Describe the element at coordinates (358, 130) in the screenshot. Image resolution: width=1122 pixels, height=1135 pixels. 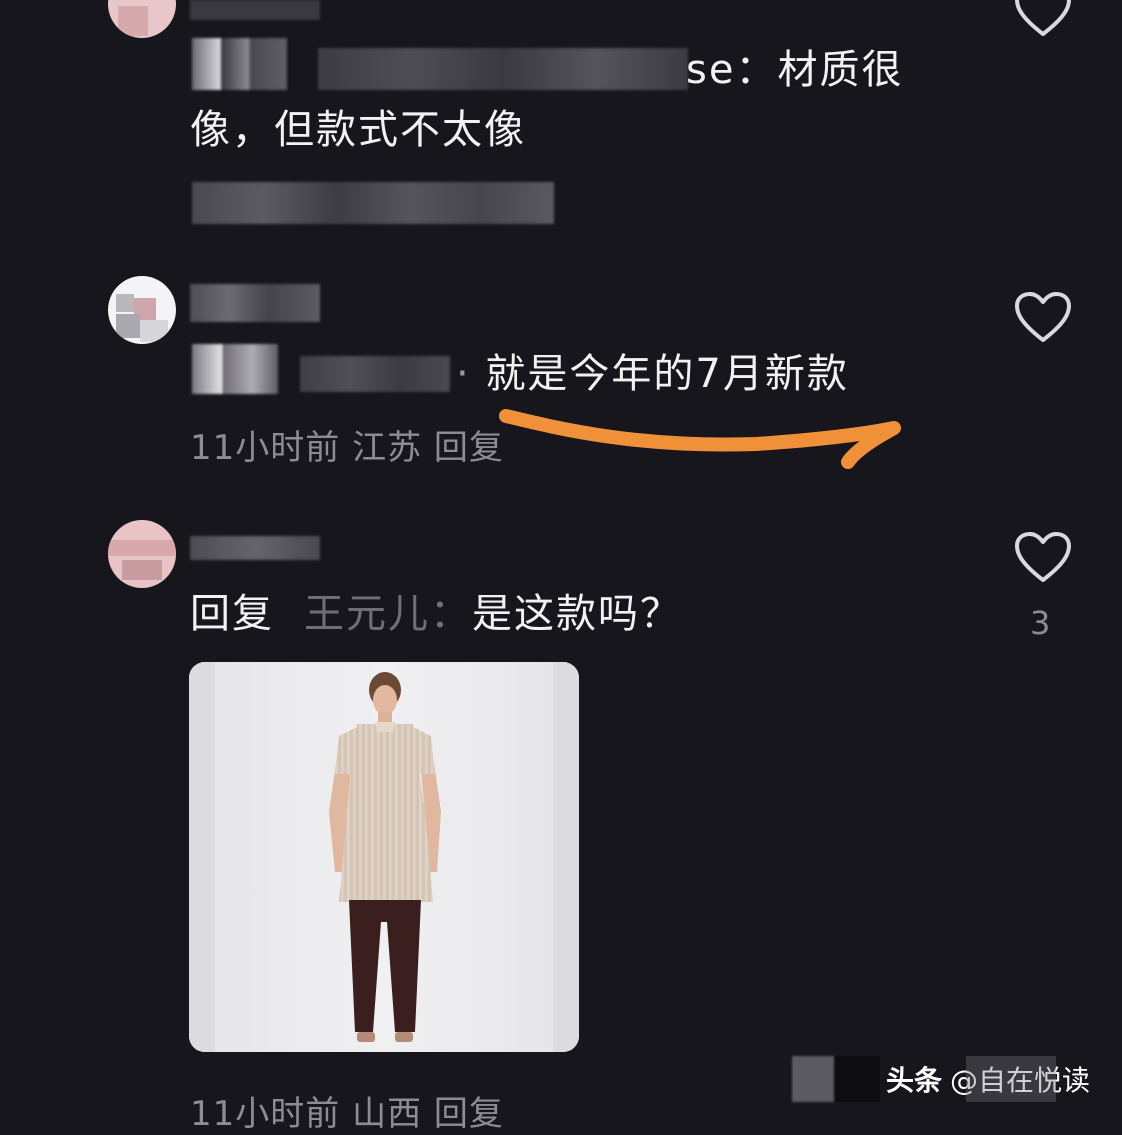
I see `comment-text: 像，但款式不太像` at that location.